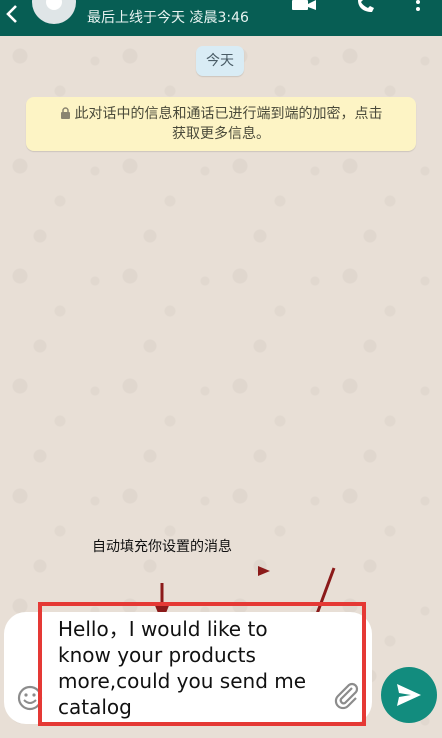  What do you see at coordinates (221, 134) in the screenshot?
I see `encryption-notice-more: 获取更多信息。` at bounding box center [221, 134].